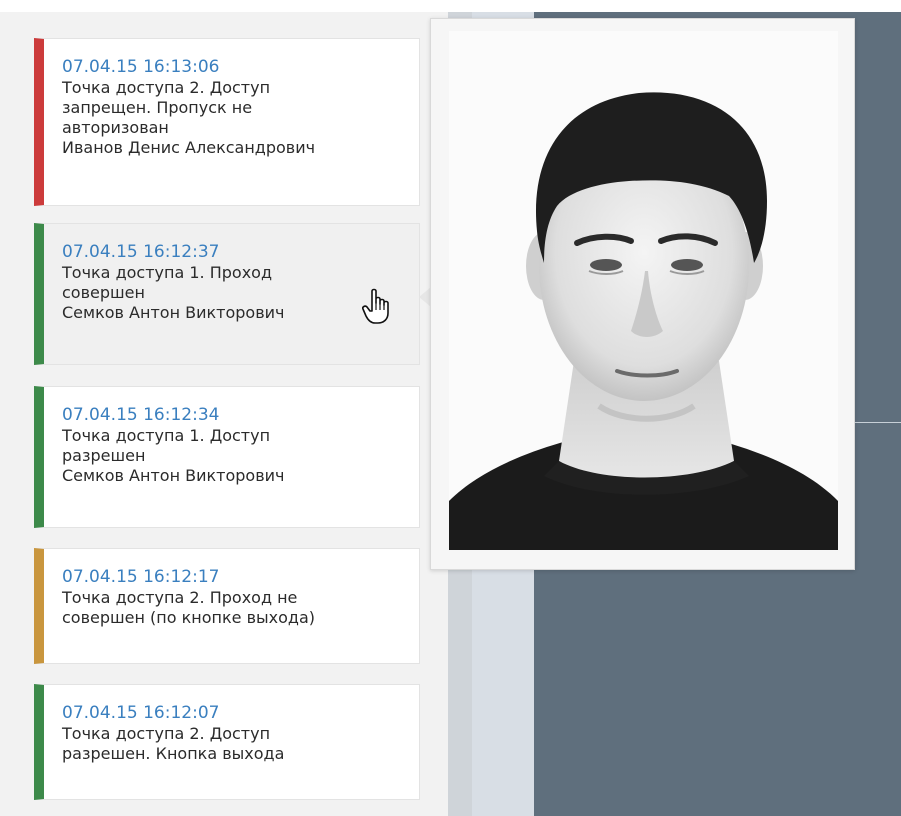 The height and width of the screenshot is (816, 901). Describe the element at coordinates (173, 753) in the screenshot. I see `event-line: разрешен. Кнопка выхода` at that location.